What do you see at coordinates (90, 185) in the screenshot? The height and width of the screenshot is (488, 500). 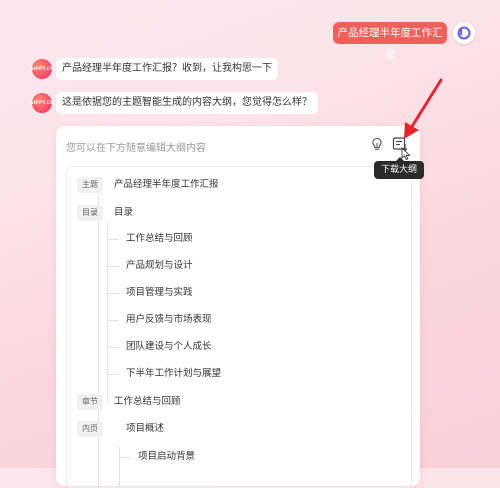 I see `topic-tag: 主题` at bounding box center [90, 185].